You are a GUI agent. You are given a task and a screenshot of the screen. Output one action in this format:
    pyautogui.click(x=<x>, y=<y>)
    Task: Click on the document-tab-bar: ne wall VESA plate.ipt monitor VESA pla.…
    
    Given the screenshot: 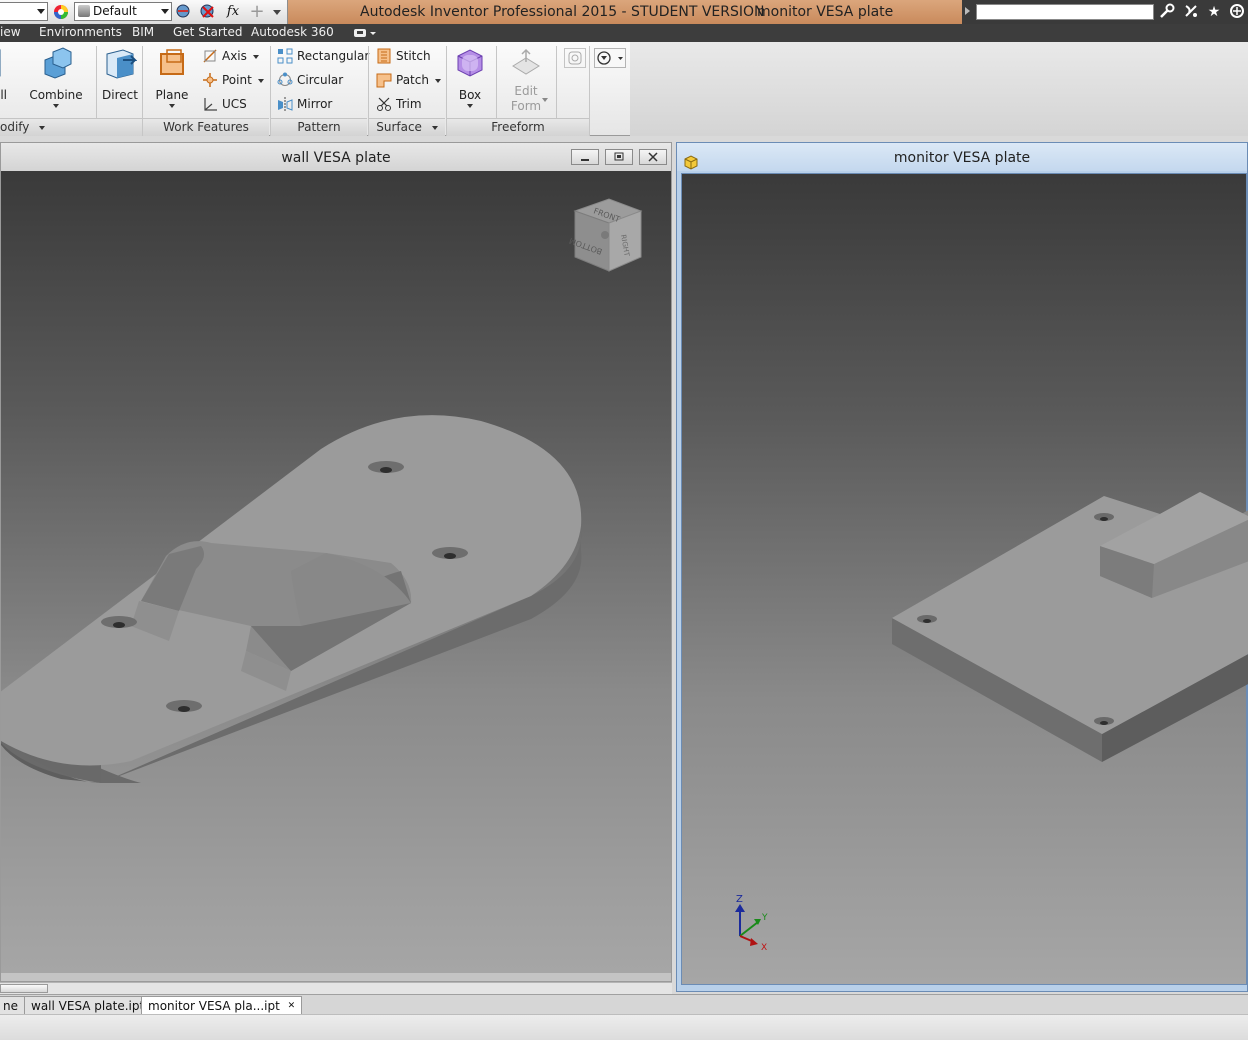 What is the action you would take?
    pyautogui.click(x=624, y=1004)
    